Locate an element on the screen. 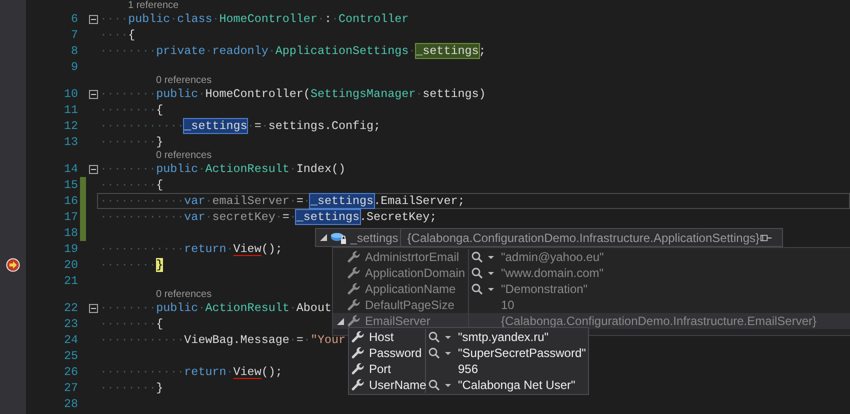  line-number: 17 is located at coordinates (70, 217).